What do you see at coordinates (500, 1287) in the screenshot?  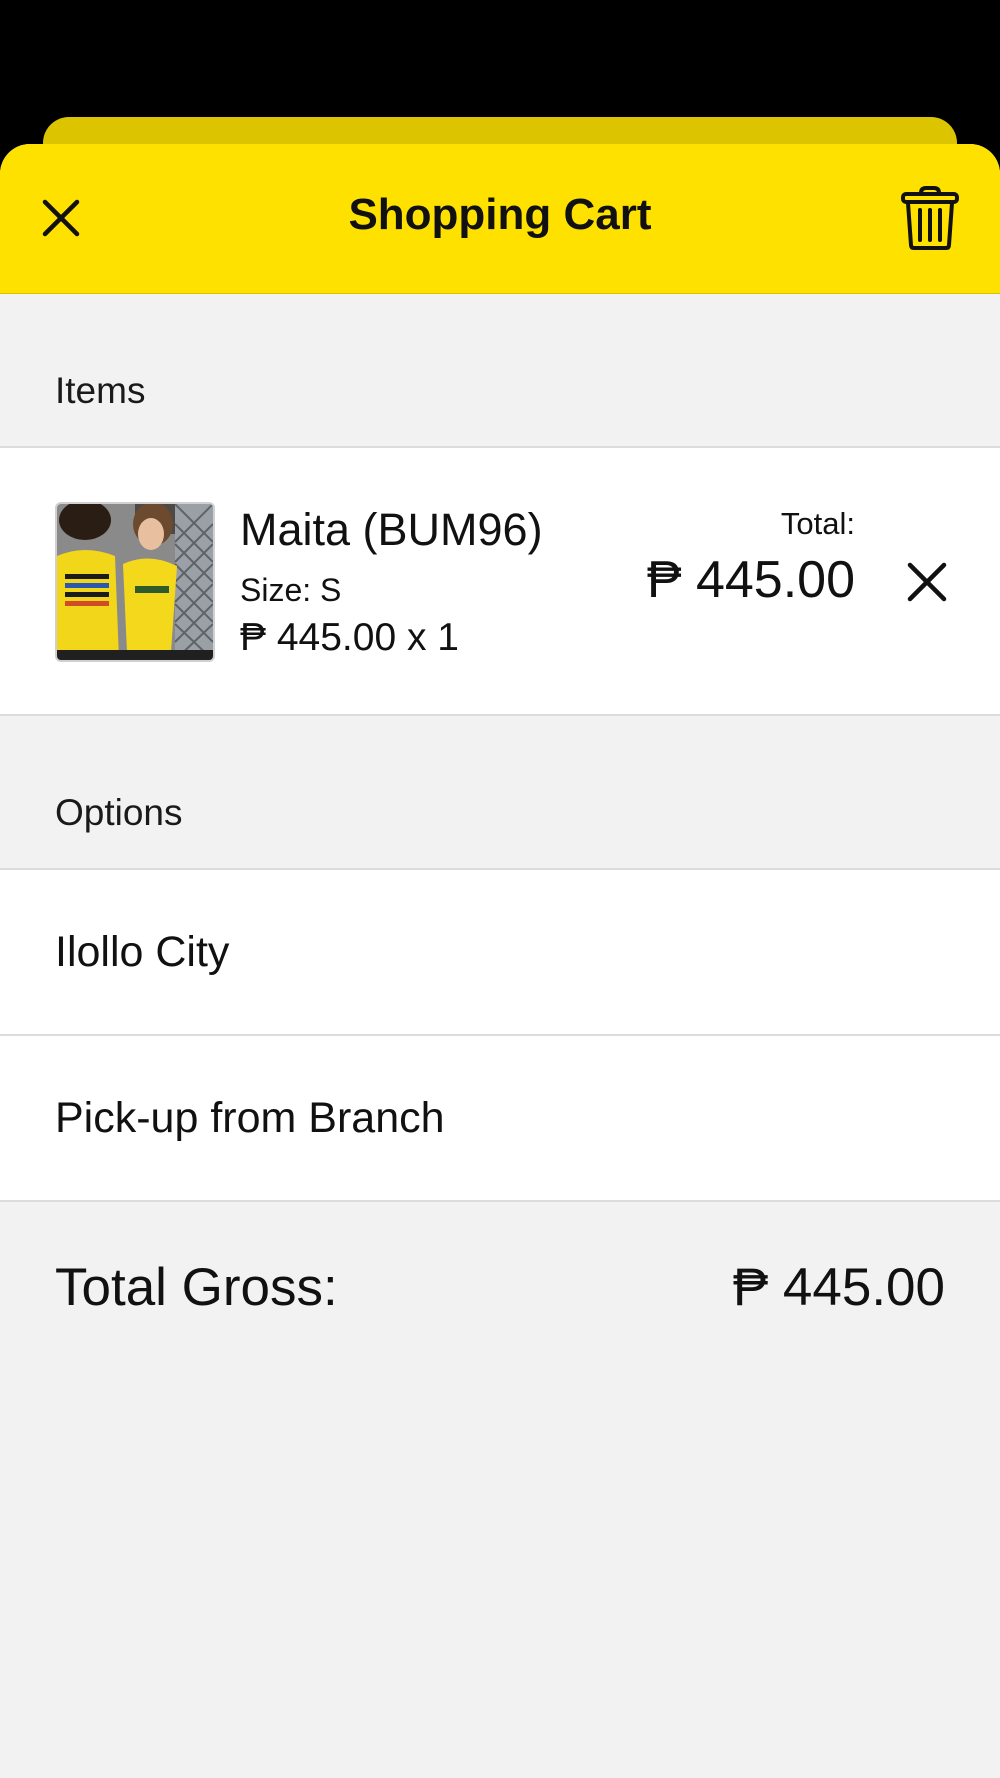 I see `total-gross-row: Total Gross: ₱ 445.00` at bounding box center [500, 1287].